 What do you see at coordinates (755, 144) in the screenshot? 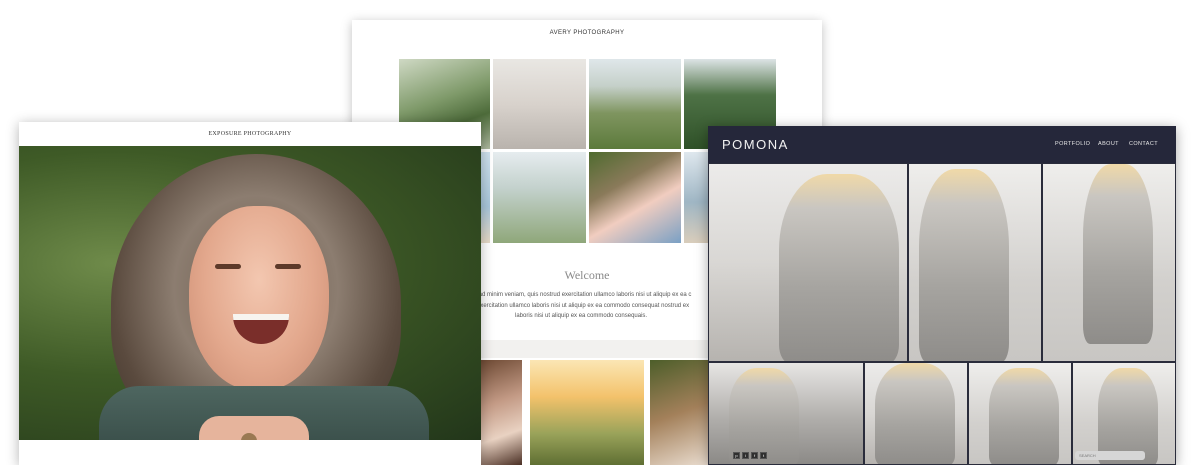
I see `site-logo: POMONA` at bounding box center [755, 144].